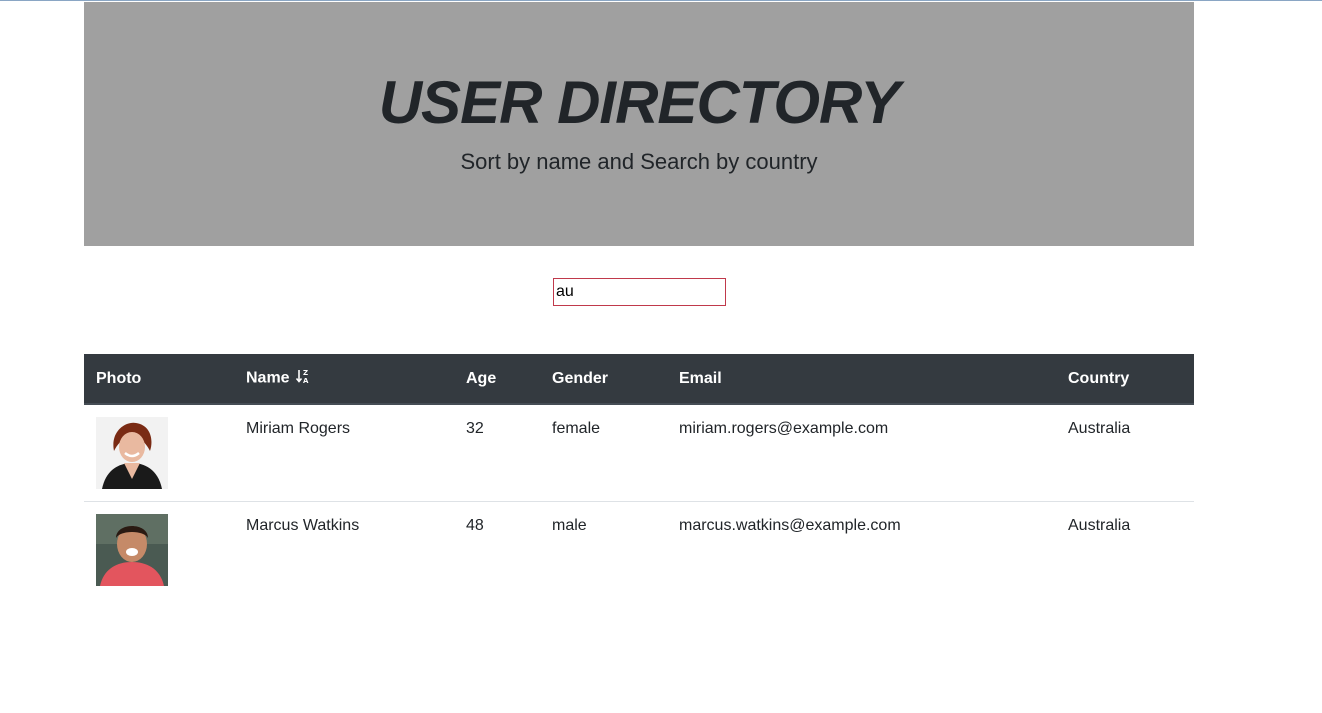 The width and height of the screenshot is (1322, 713). What do you see at coordinates (303, 525) in the screenshot?
I see `user-name: Marcus Watkins` at bounding box center [303, 525].